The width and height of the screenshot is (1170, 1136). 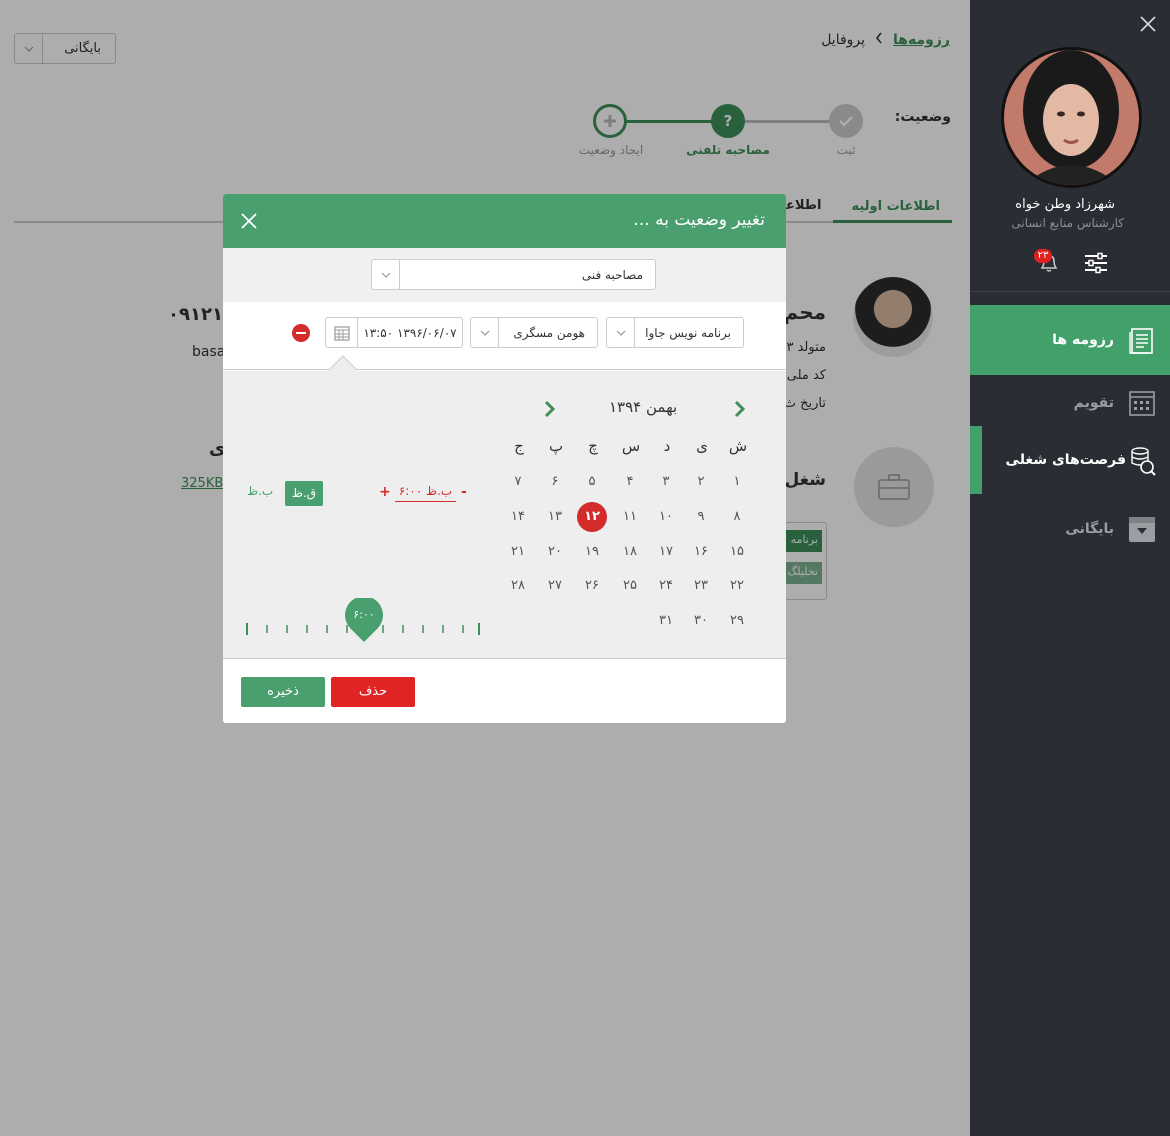 I want to click on calendar-day: ۱۸, so click(x=630, y=552).